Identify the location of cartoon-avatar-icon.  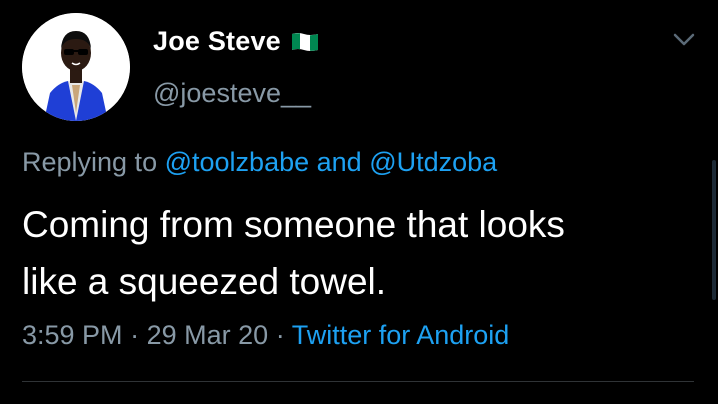
(76, 67).